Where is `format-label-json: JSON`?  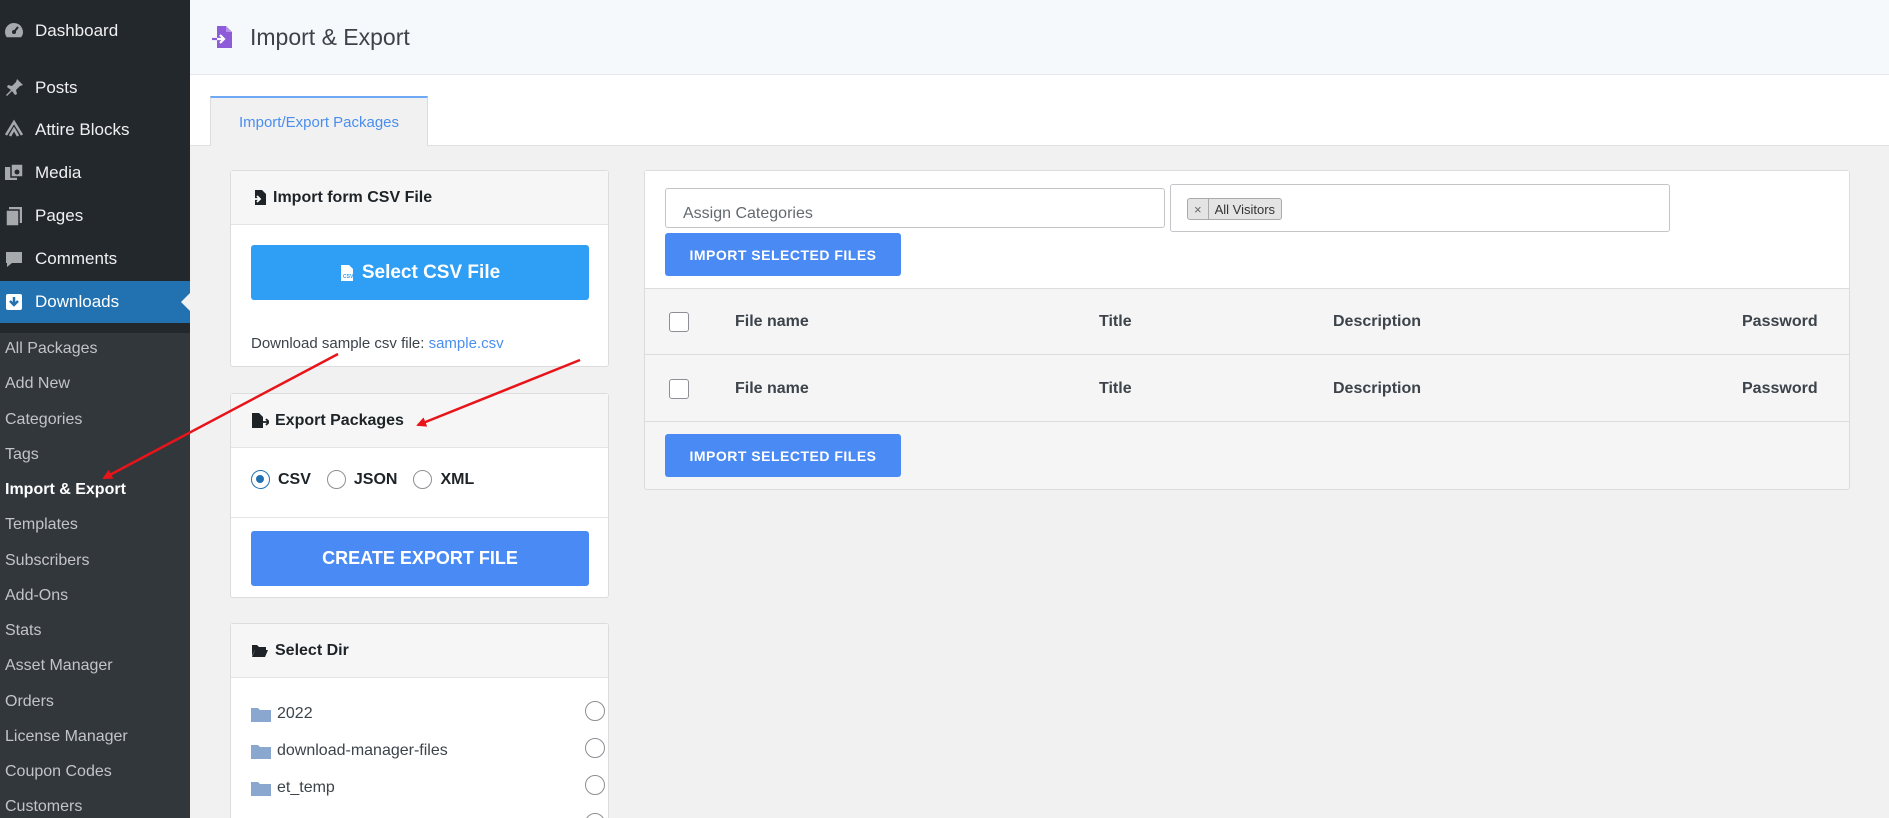 format-label-json: JSON is located at coordinates (375, 479).